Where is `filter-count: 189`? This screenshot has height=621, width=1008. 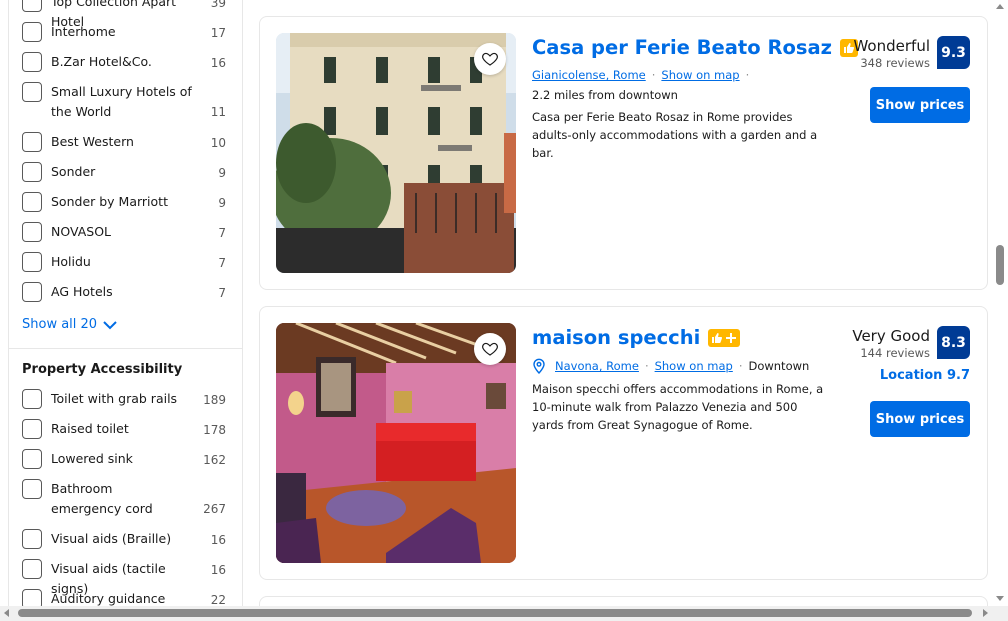
filter-count: 189 is located at coordinates (214, 400).